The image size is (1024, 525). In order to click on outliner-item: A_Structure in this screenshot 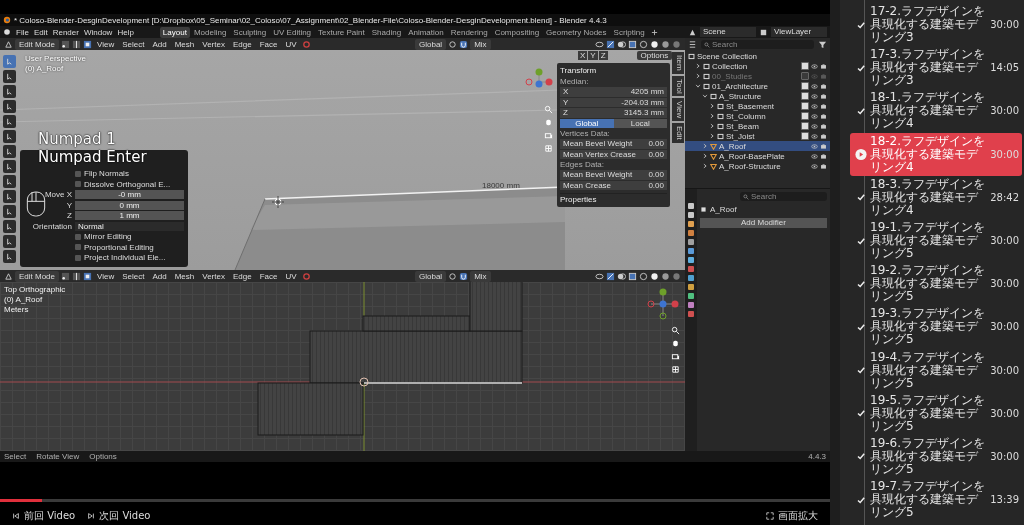, I will do `click(757, 96)`.